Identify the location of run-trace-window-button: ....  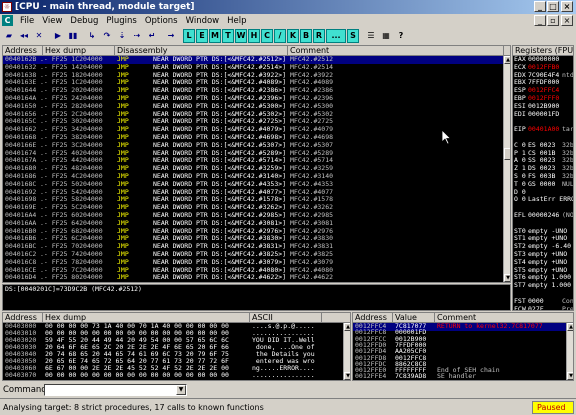
(336, 35).